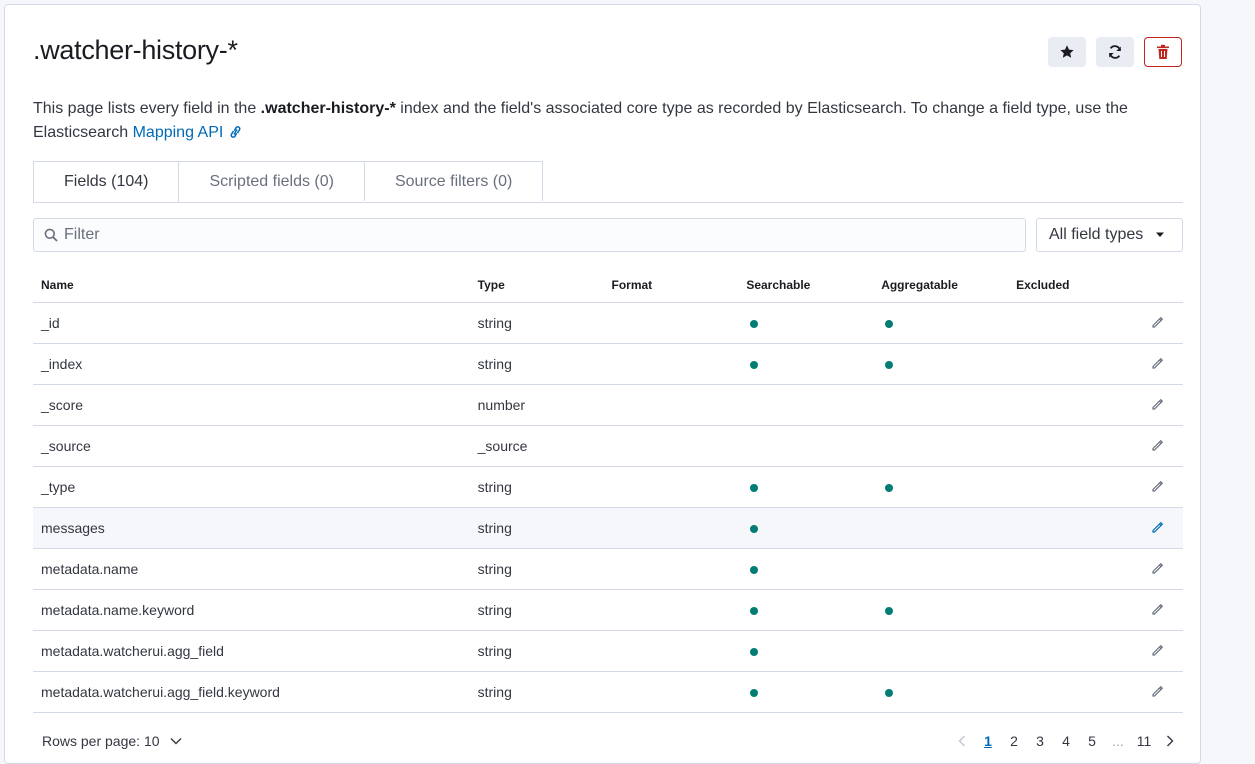  Describe the element at coordinates (1144, 741) in the screenshot. I see `pagination-page-11: 11` at that location.